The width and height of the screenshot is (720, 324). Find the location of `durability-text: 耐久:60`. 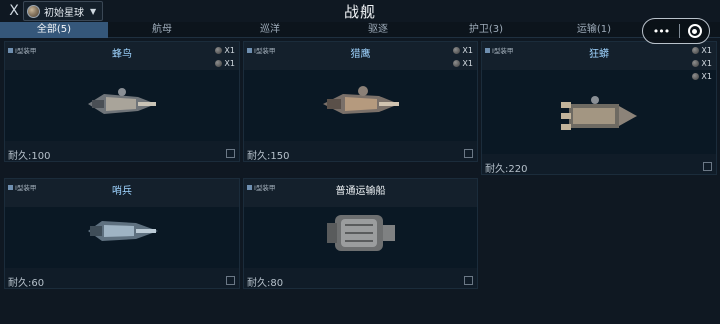

durability-text: 耐久:60 is located at coordinates (26, 283).